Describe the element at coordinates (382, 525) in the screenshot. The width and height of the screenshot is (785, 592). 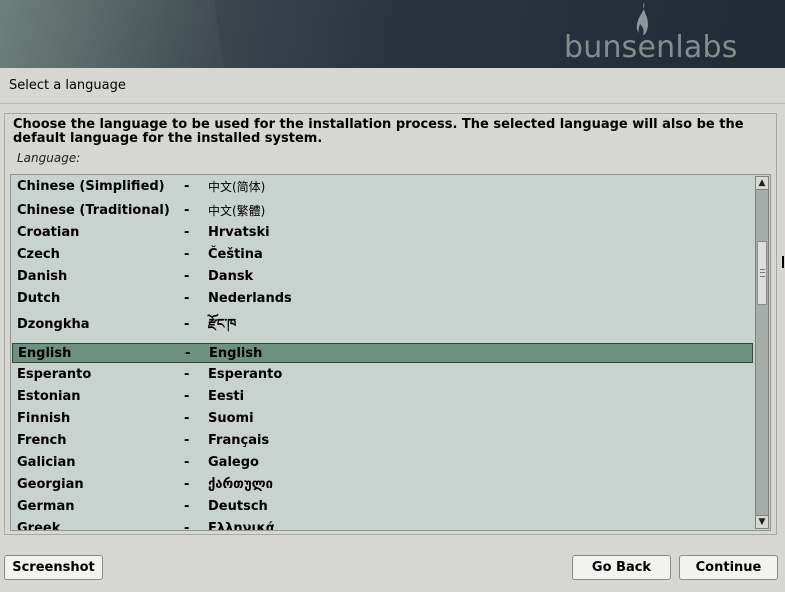
I see `language-option: Greek - Ελληνικά` at that location.